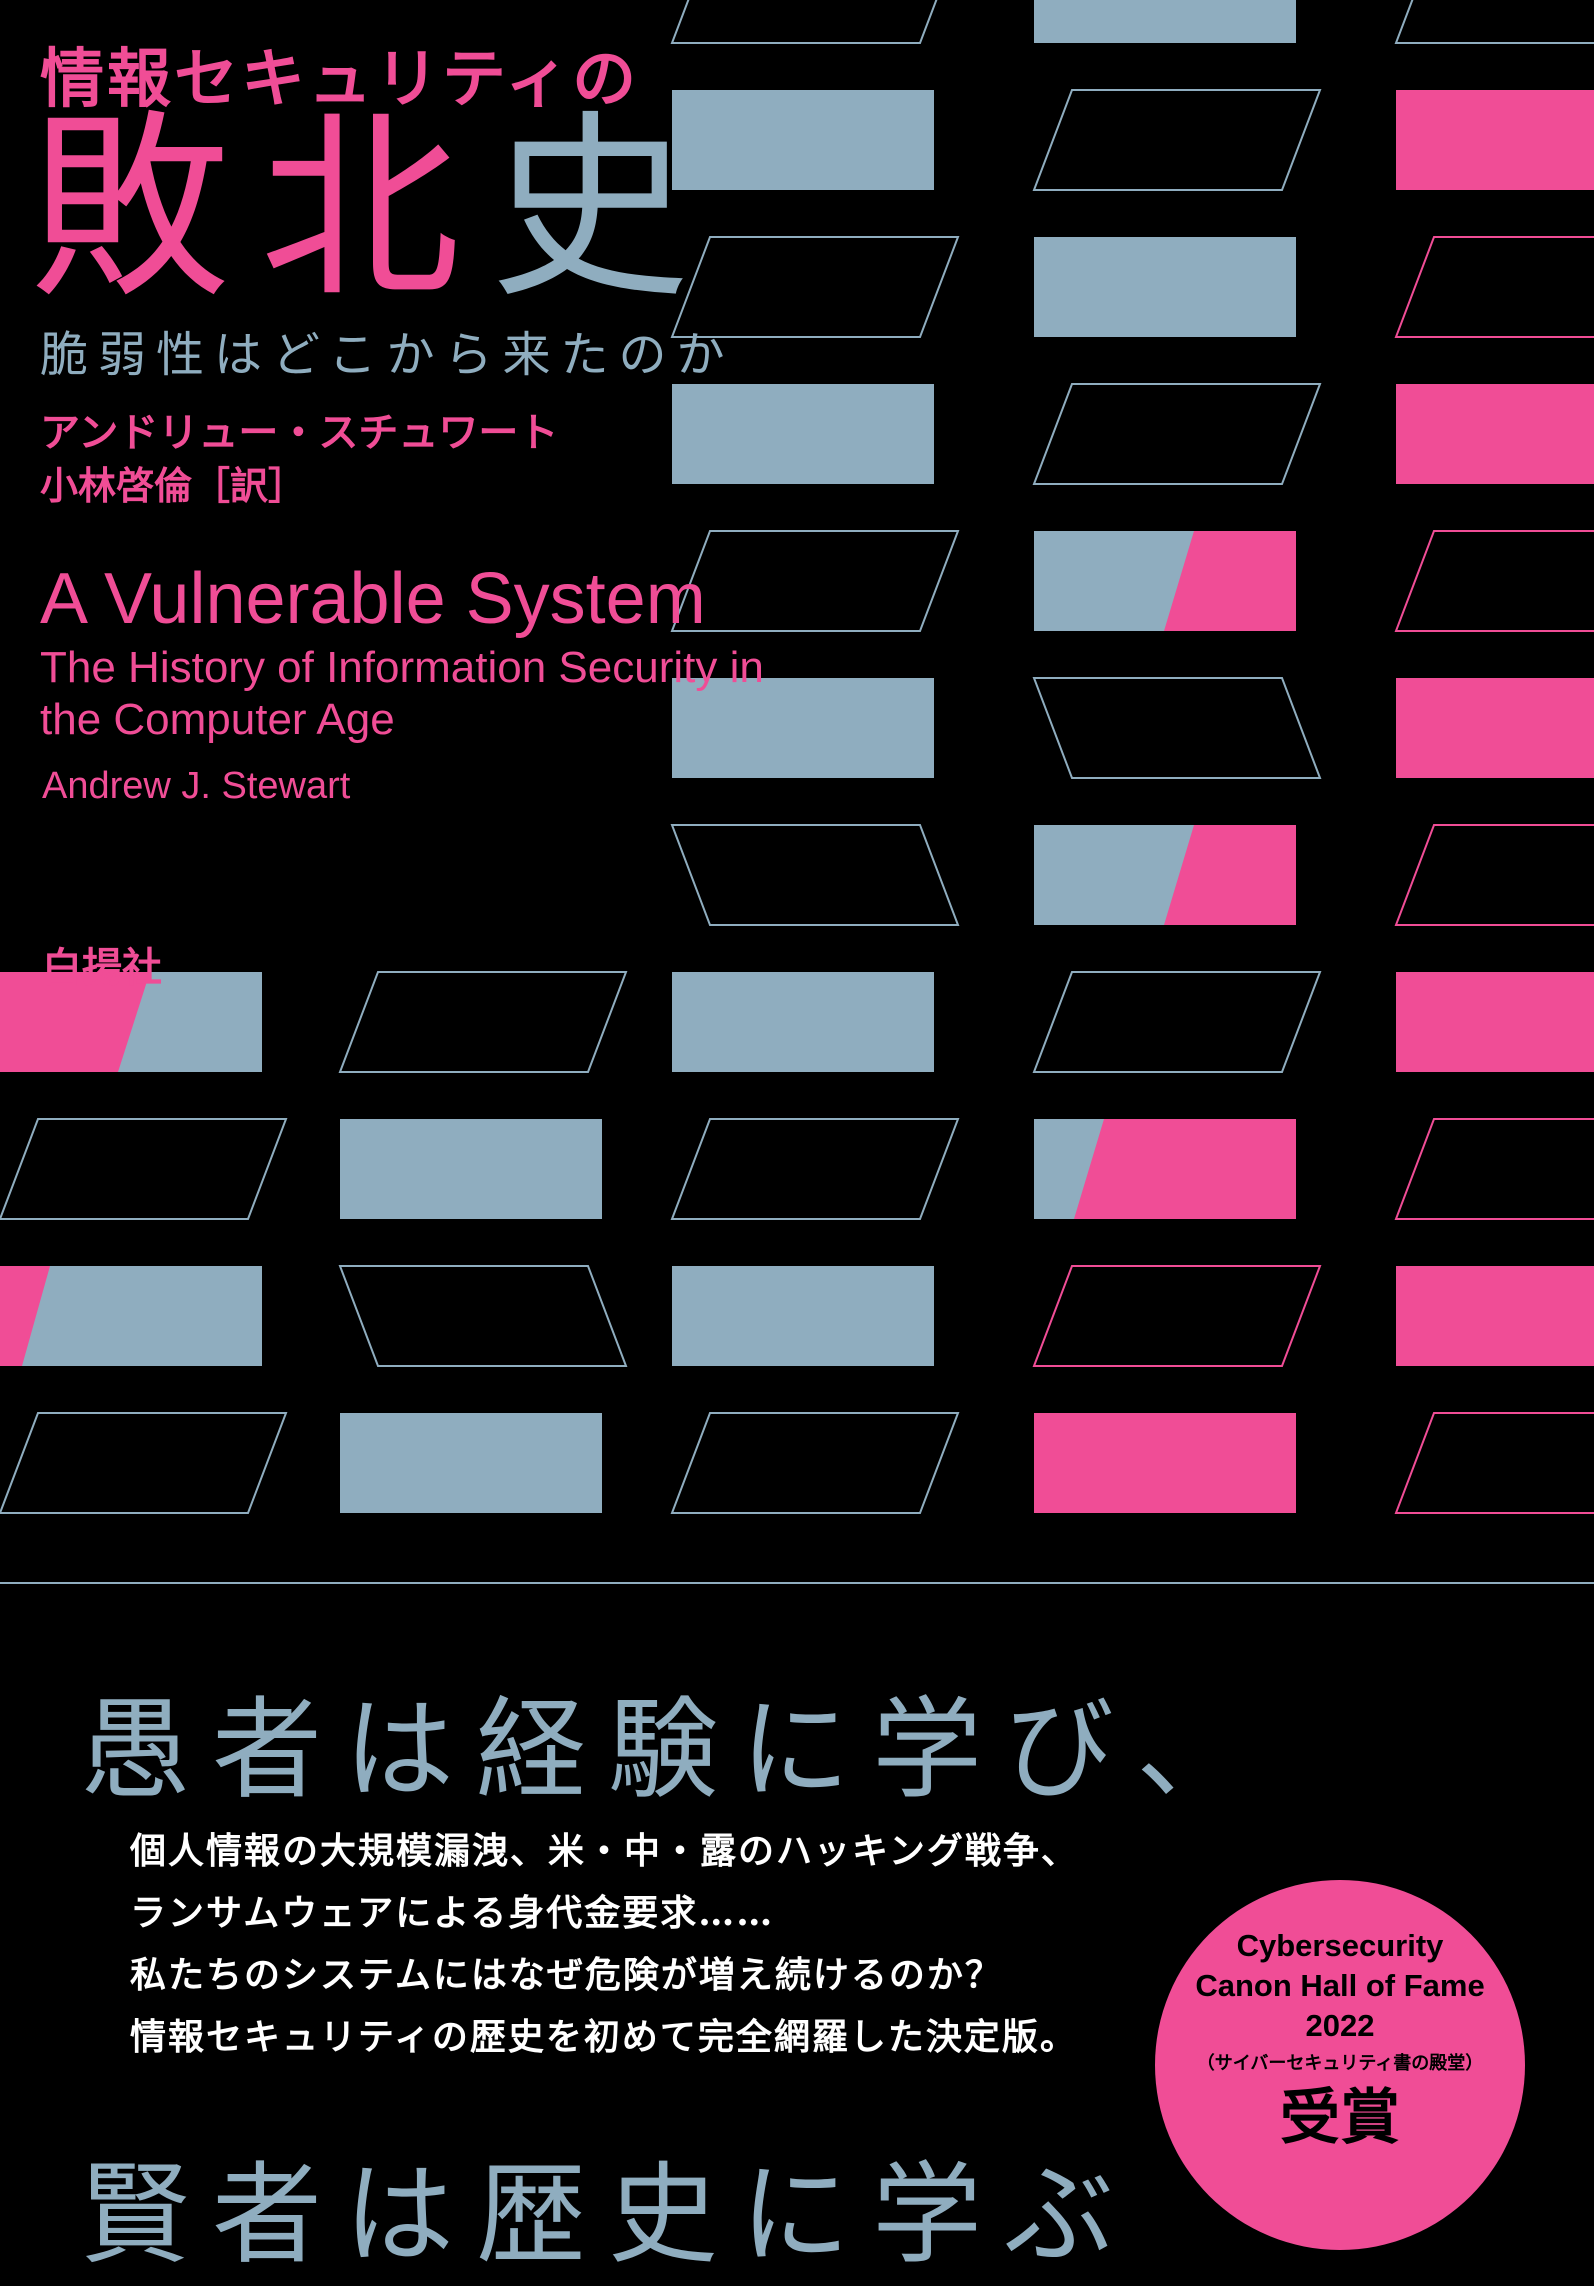 Image resolution: width=1594 pixels, height=2286 pixels. I want to click on book-subtitle: 脆弱性はどこから来たのか, so click(387, 355).